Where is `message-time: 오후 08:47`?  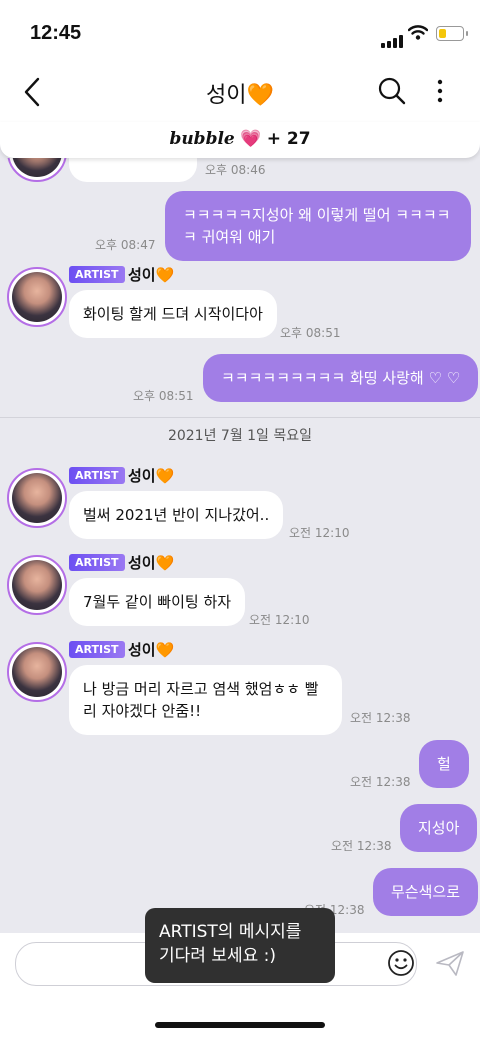
message-time: 오후 08:47 is located at coordinates (125, 245).